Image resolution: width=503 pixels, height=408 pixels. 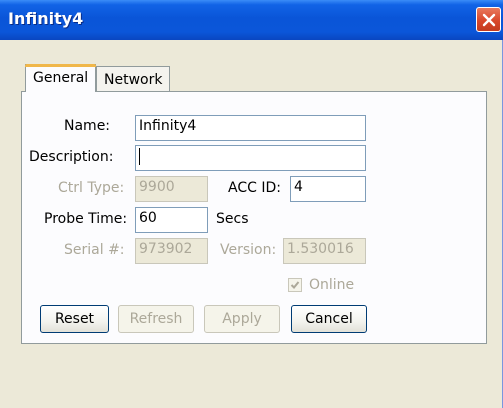 I want to click on probe-time-value: 60, so click(x=148, y=218).